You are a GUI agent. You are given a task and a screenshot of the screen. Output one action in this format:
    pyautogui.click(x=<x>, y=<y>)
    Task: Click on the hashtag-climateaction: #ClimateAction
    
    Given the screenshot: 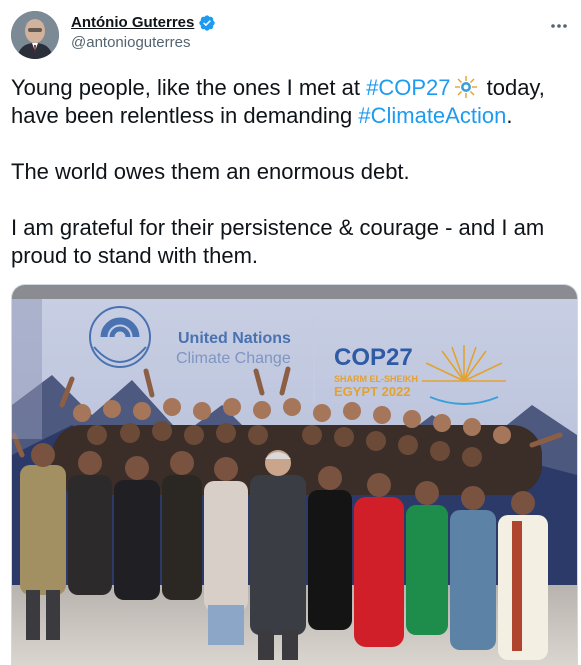 What is the action you would take?
    pyautogui.click(x=432, y=115)
    